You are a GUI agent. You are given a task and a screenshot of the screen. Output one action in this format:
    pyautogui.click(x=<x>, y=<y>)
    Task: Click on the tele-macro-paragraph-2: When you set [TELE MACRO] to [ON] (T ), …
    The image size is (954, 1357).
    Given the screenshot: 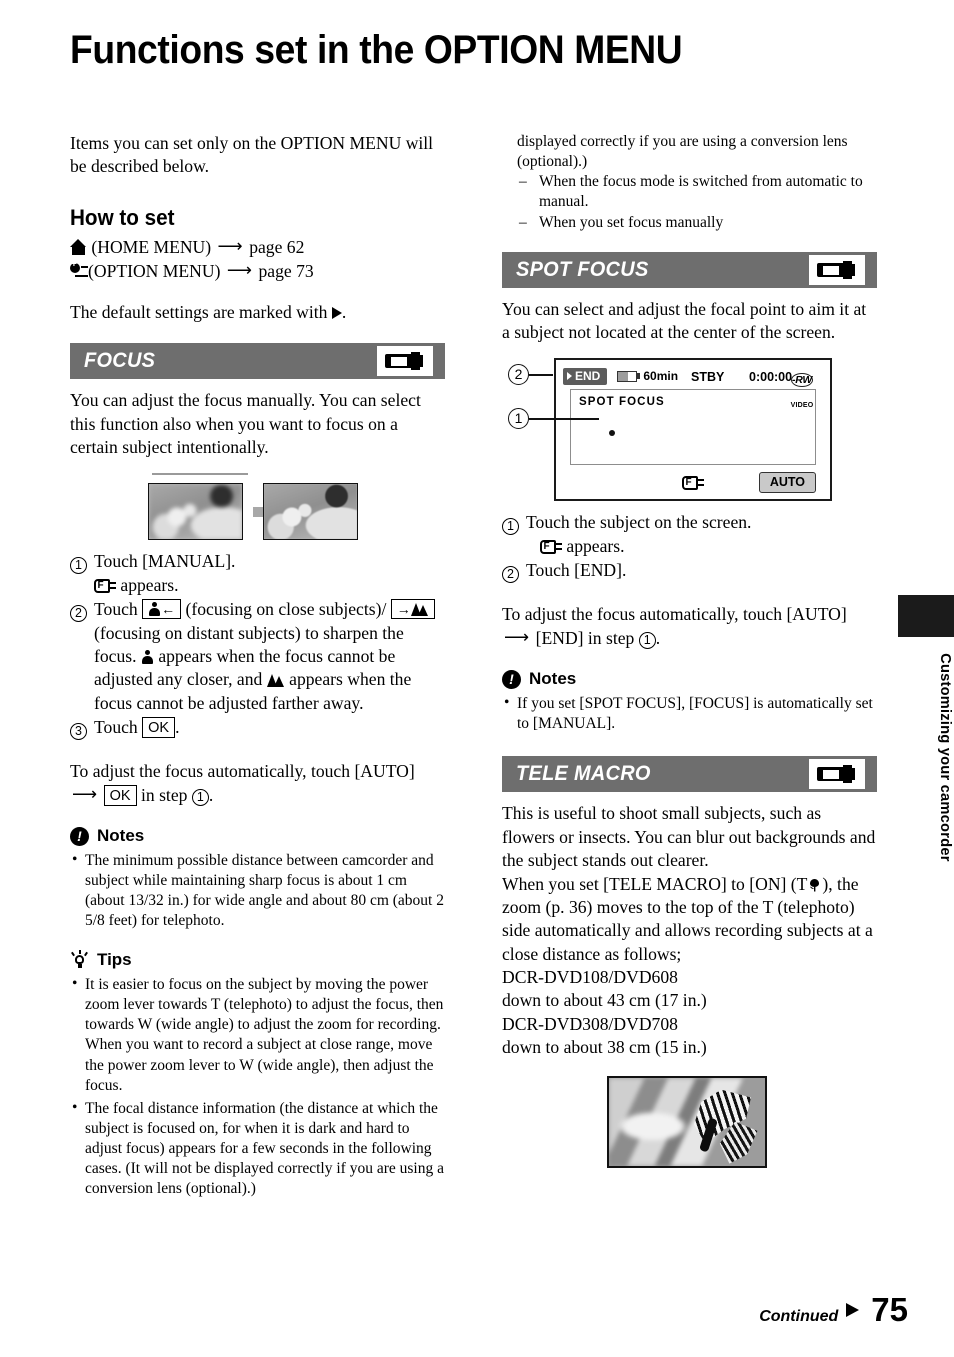 What is the action you would take?
    pyautogui.click(x=689, y=920)
    